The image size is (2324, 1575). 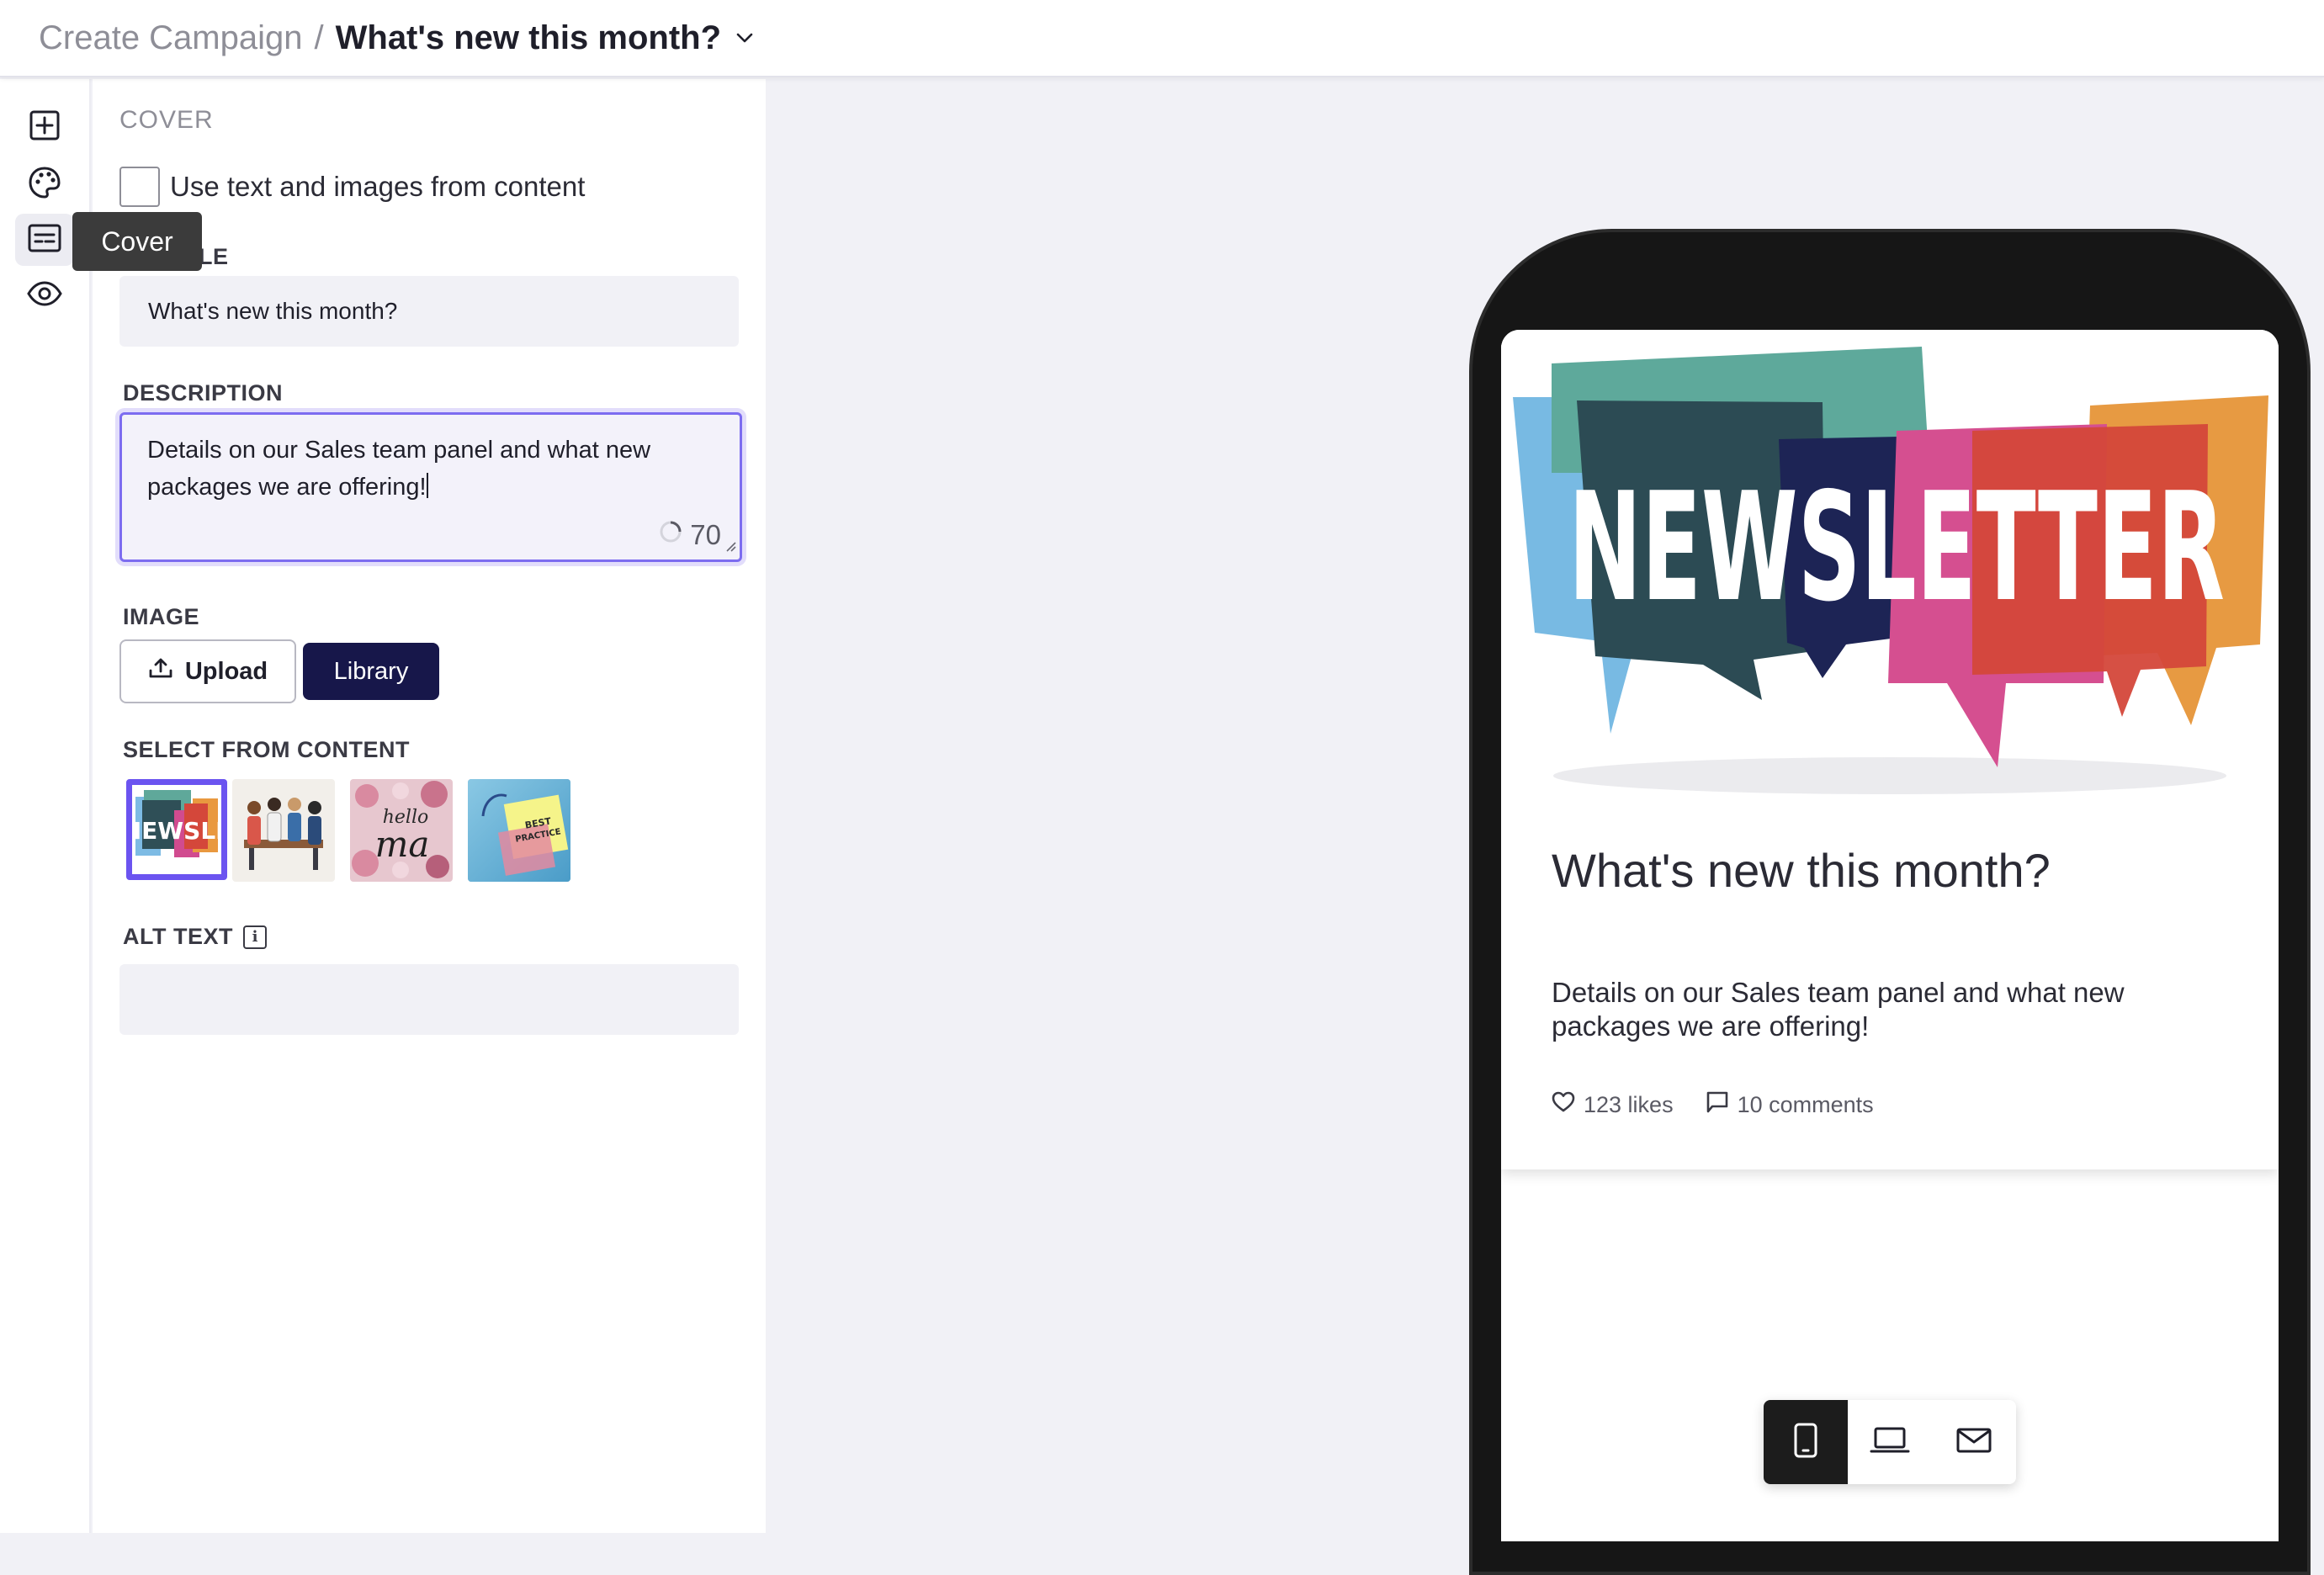 What do you see at coordinates (1717, 1105) in the screenshot?
I see `comment-icon` at bounding box center [1717, 1105].